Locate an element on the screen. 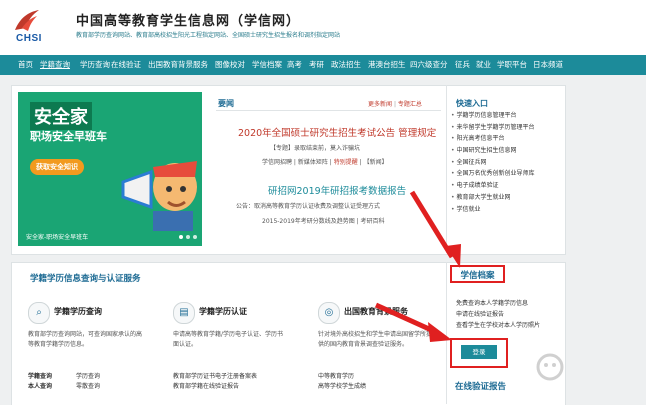 The width and height of the screenshot is (646, 405). service-name: 出国教育背景服务 is located at coordinates (376, 311).